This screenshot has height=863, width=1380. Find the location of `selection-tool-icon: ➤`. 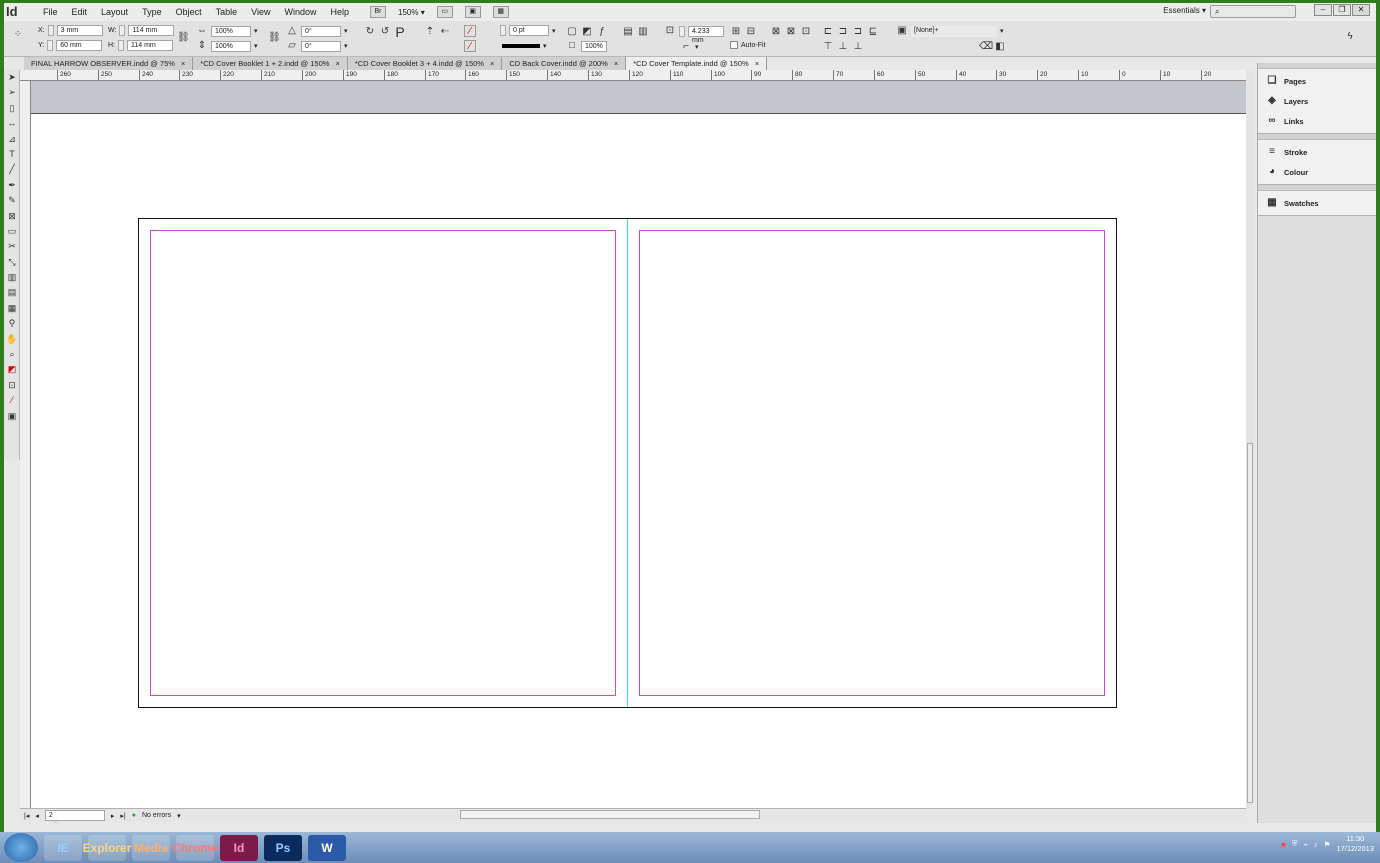

selection-tool-icon: ➤ is located at coordinates (12, 77).